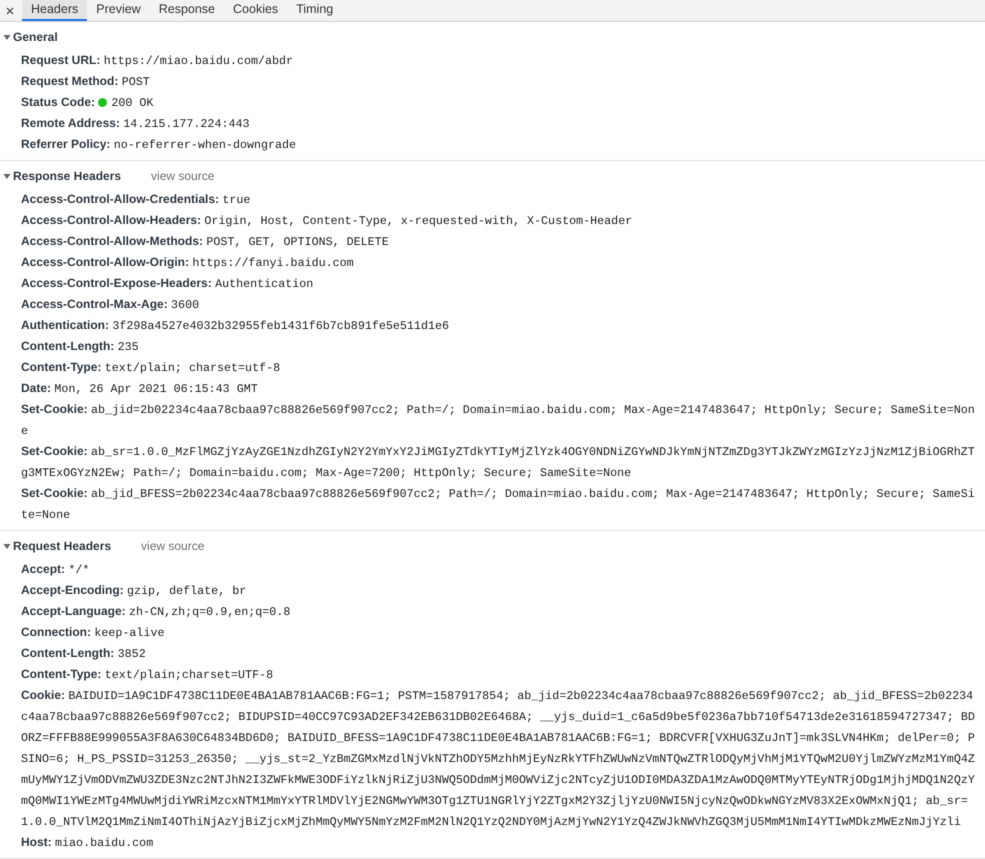 This screenshot has height=859, width=985. Describe the element at coordinates (235, 326) in the screenshot. I see `header-line: Authentication: 3f298a4527e4032b32955feb1431f6b7cb891fe5e511d1e6` at that location.